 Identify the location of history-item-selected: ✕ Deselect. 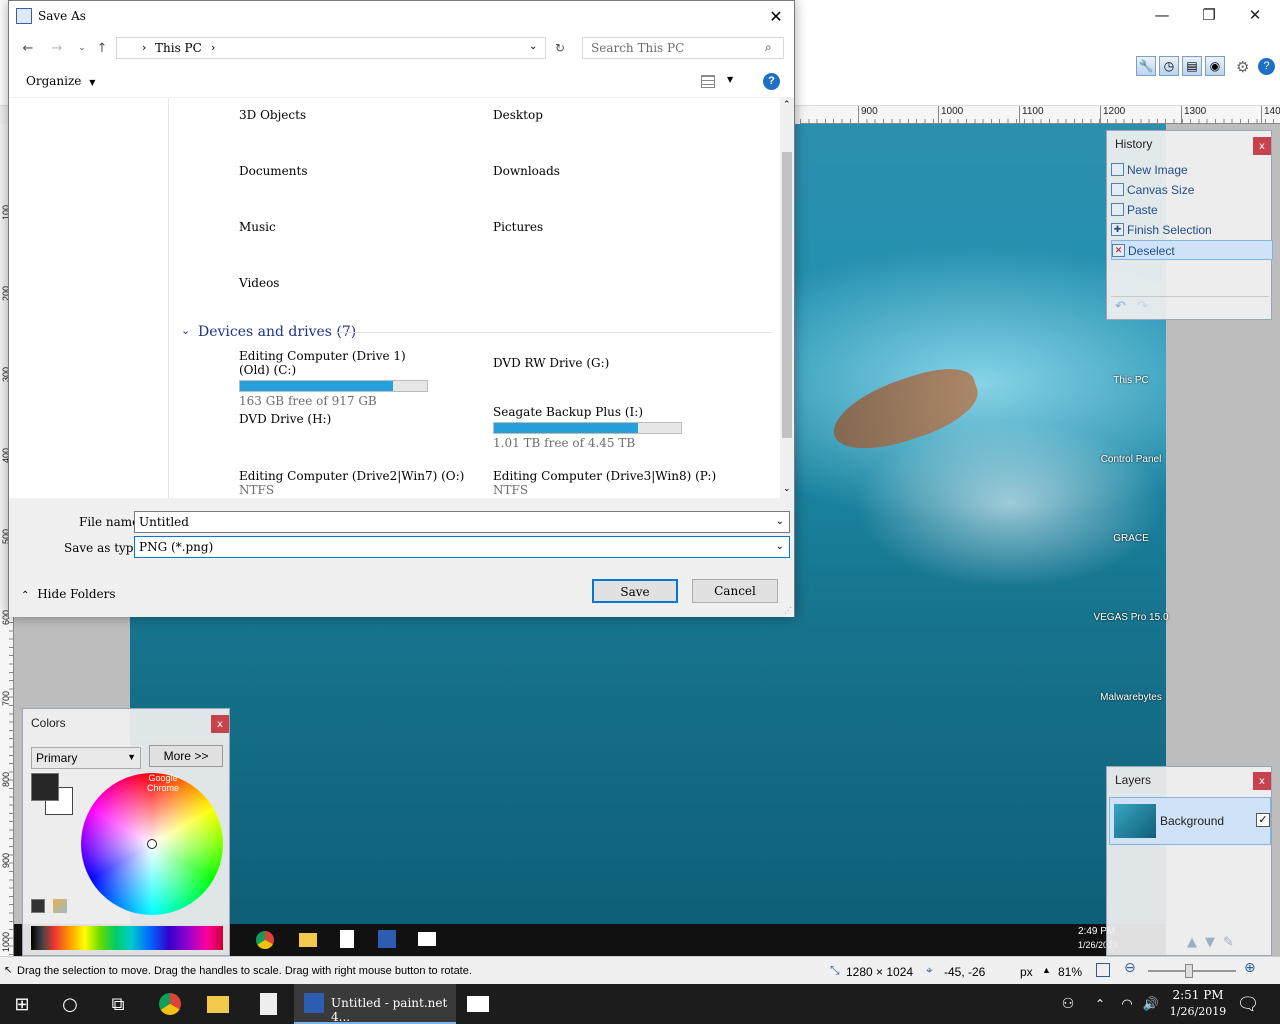
(1192, 250).